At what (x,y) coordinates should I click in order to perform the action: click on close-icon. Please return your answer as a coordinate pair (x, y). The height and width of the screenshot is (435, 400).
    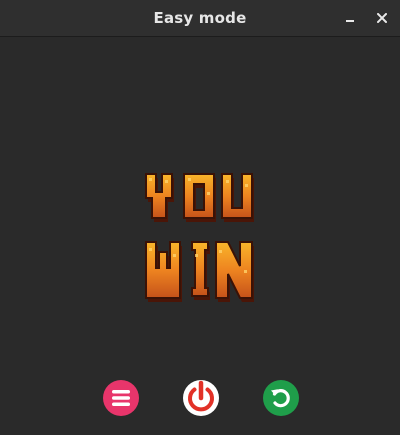
    Looking at the image, I should click on (382, 18).